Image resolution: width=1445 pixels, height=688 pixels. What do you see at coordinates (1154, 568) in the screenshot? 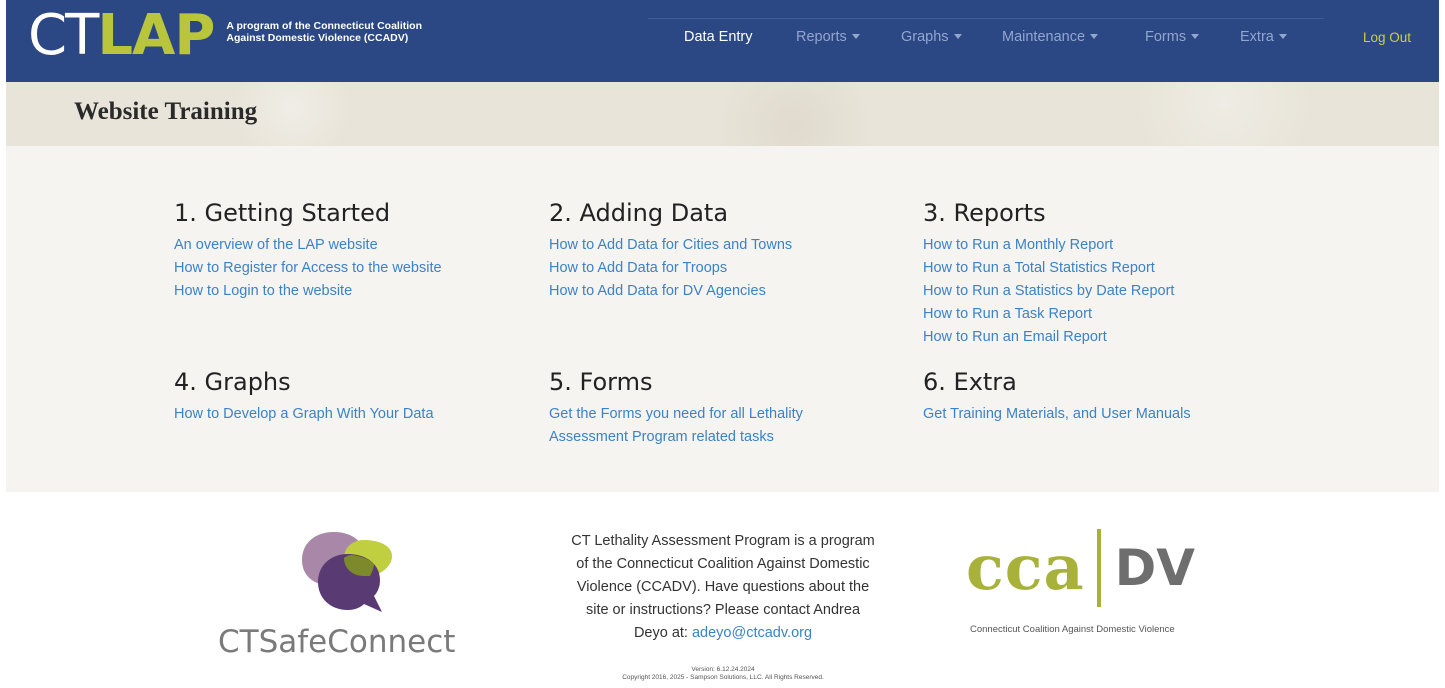
I see `ccadv-logo-dv: DV` at bounding box center [1154, 568].